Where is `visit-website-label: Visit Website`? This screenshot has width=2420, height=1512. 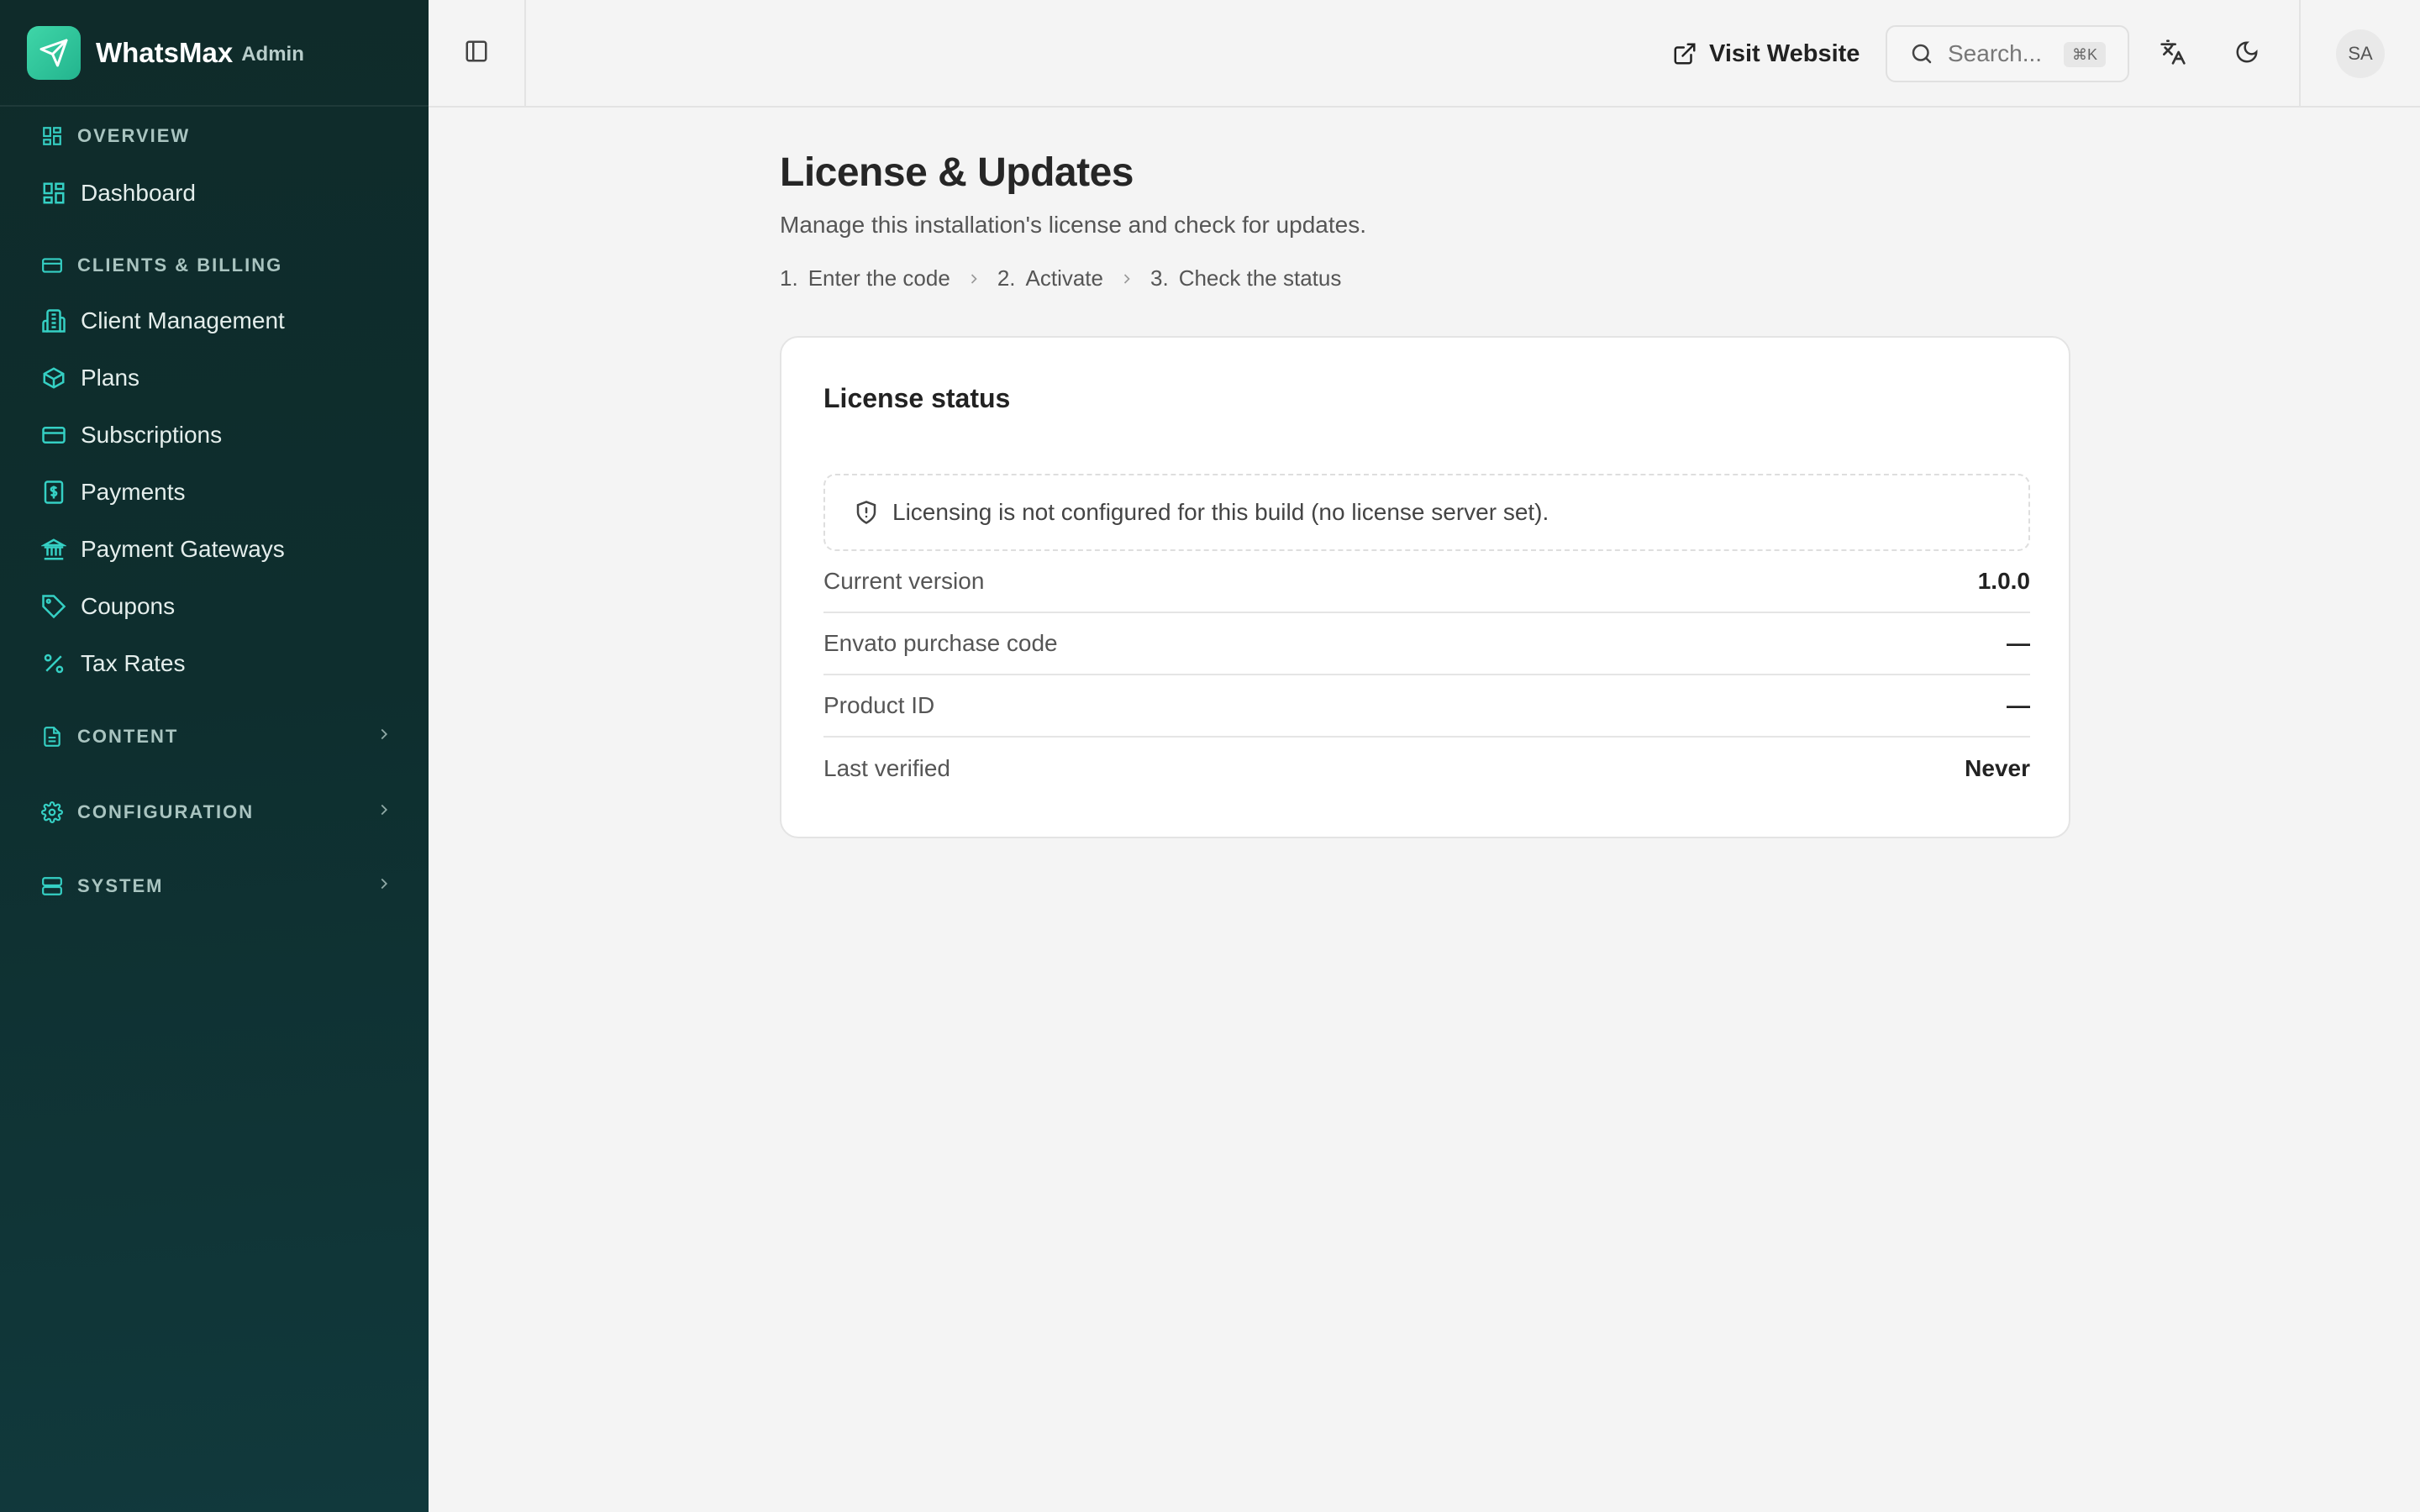
visit-website-label: Visit Website is located at coordinates (1785, 53).